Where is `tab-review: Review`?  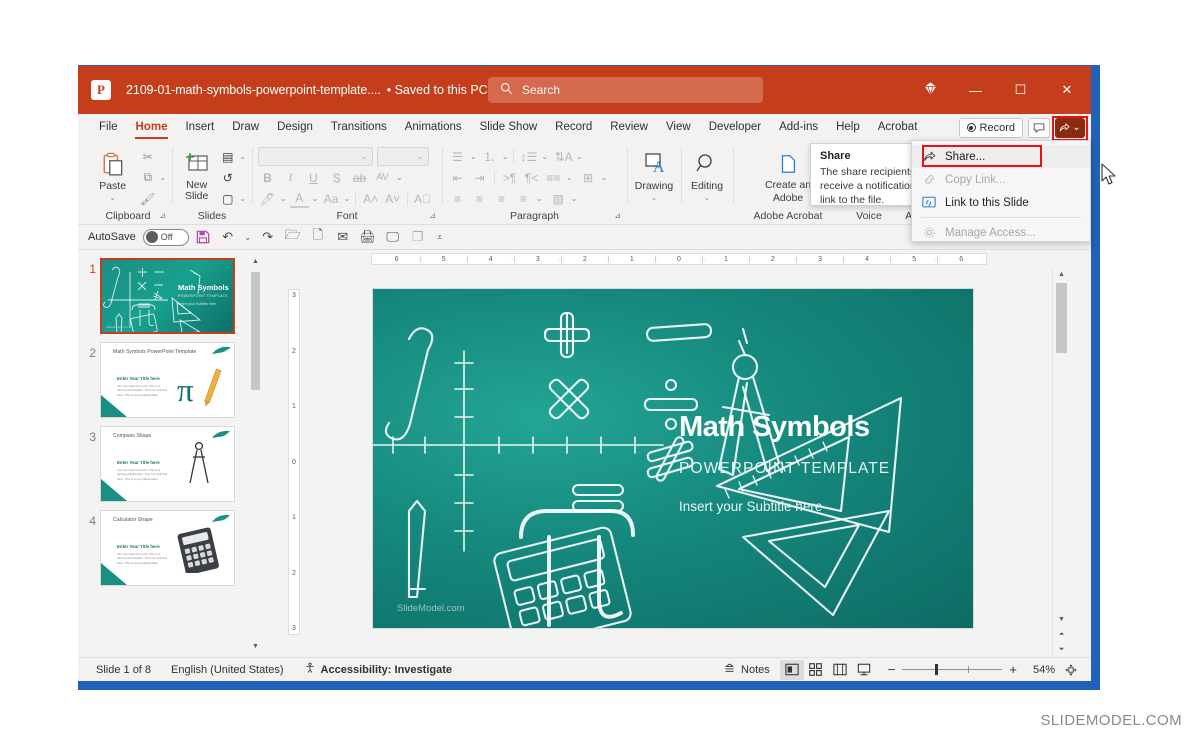
tab-review: Review is located at coordinates (629, 127).